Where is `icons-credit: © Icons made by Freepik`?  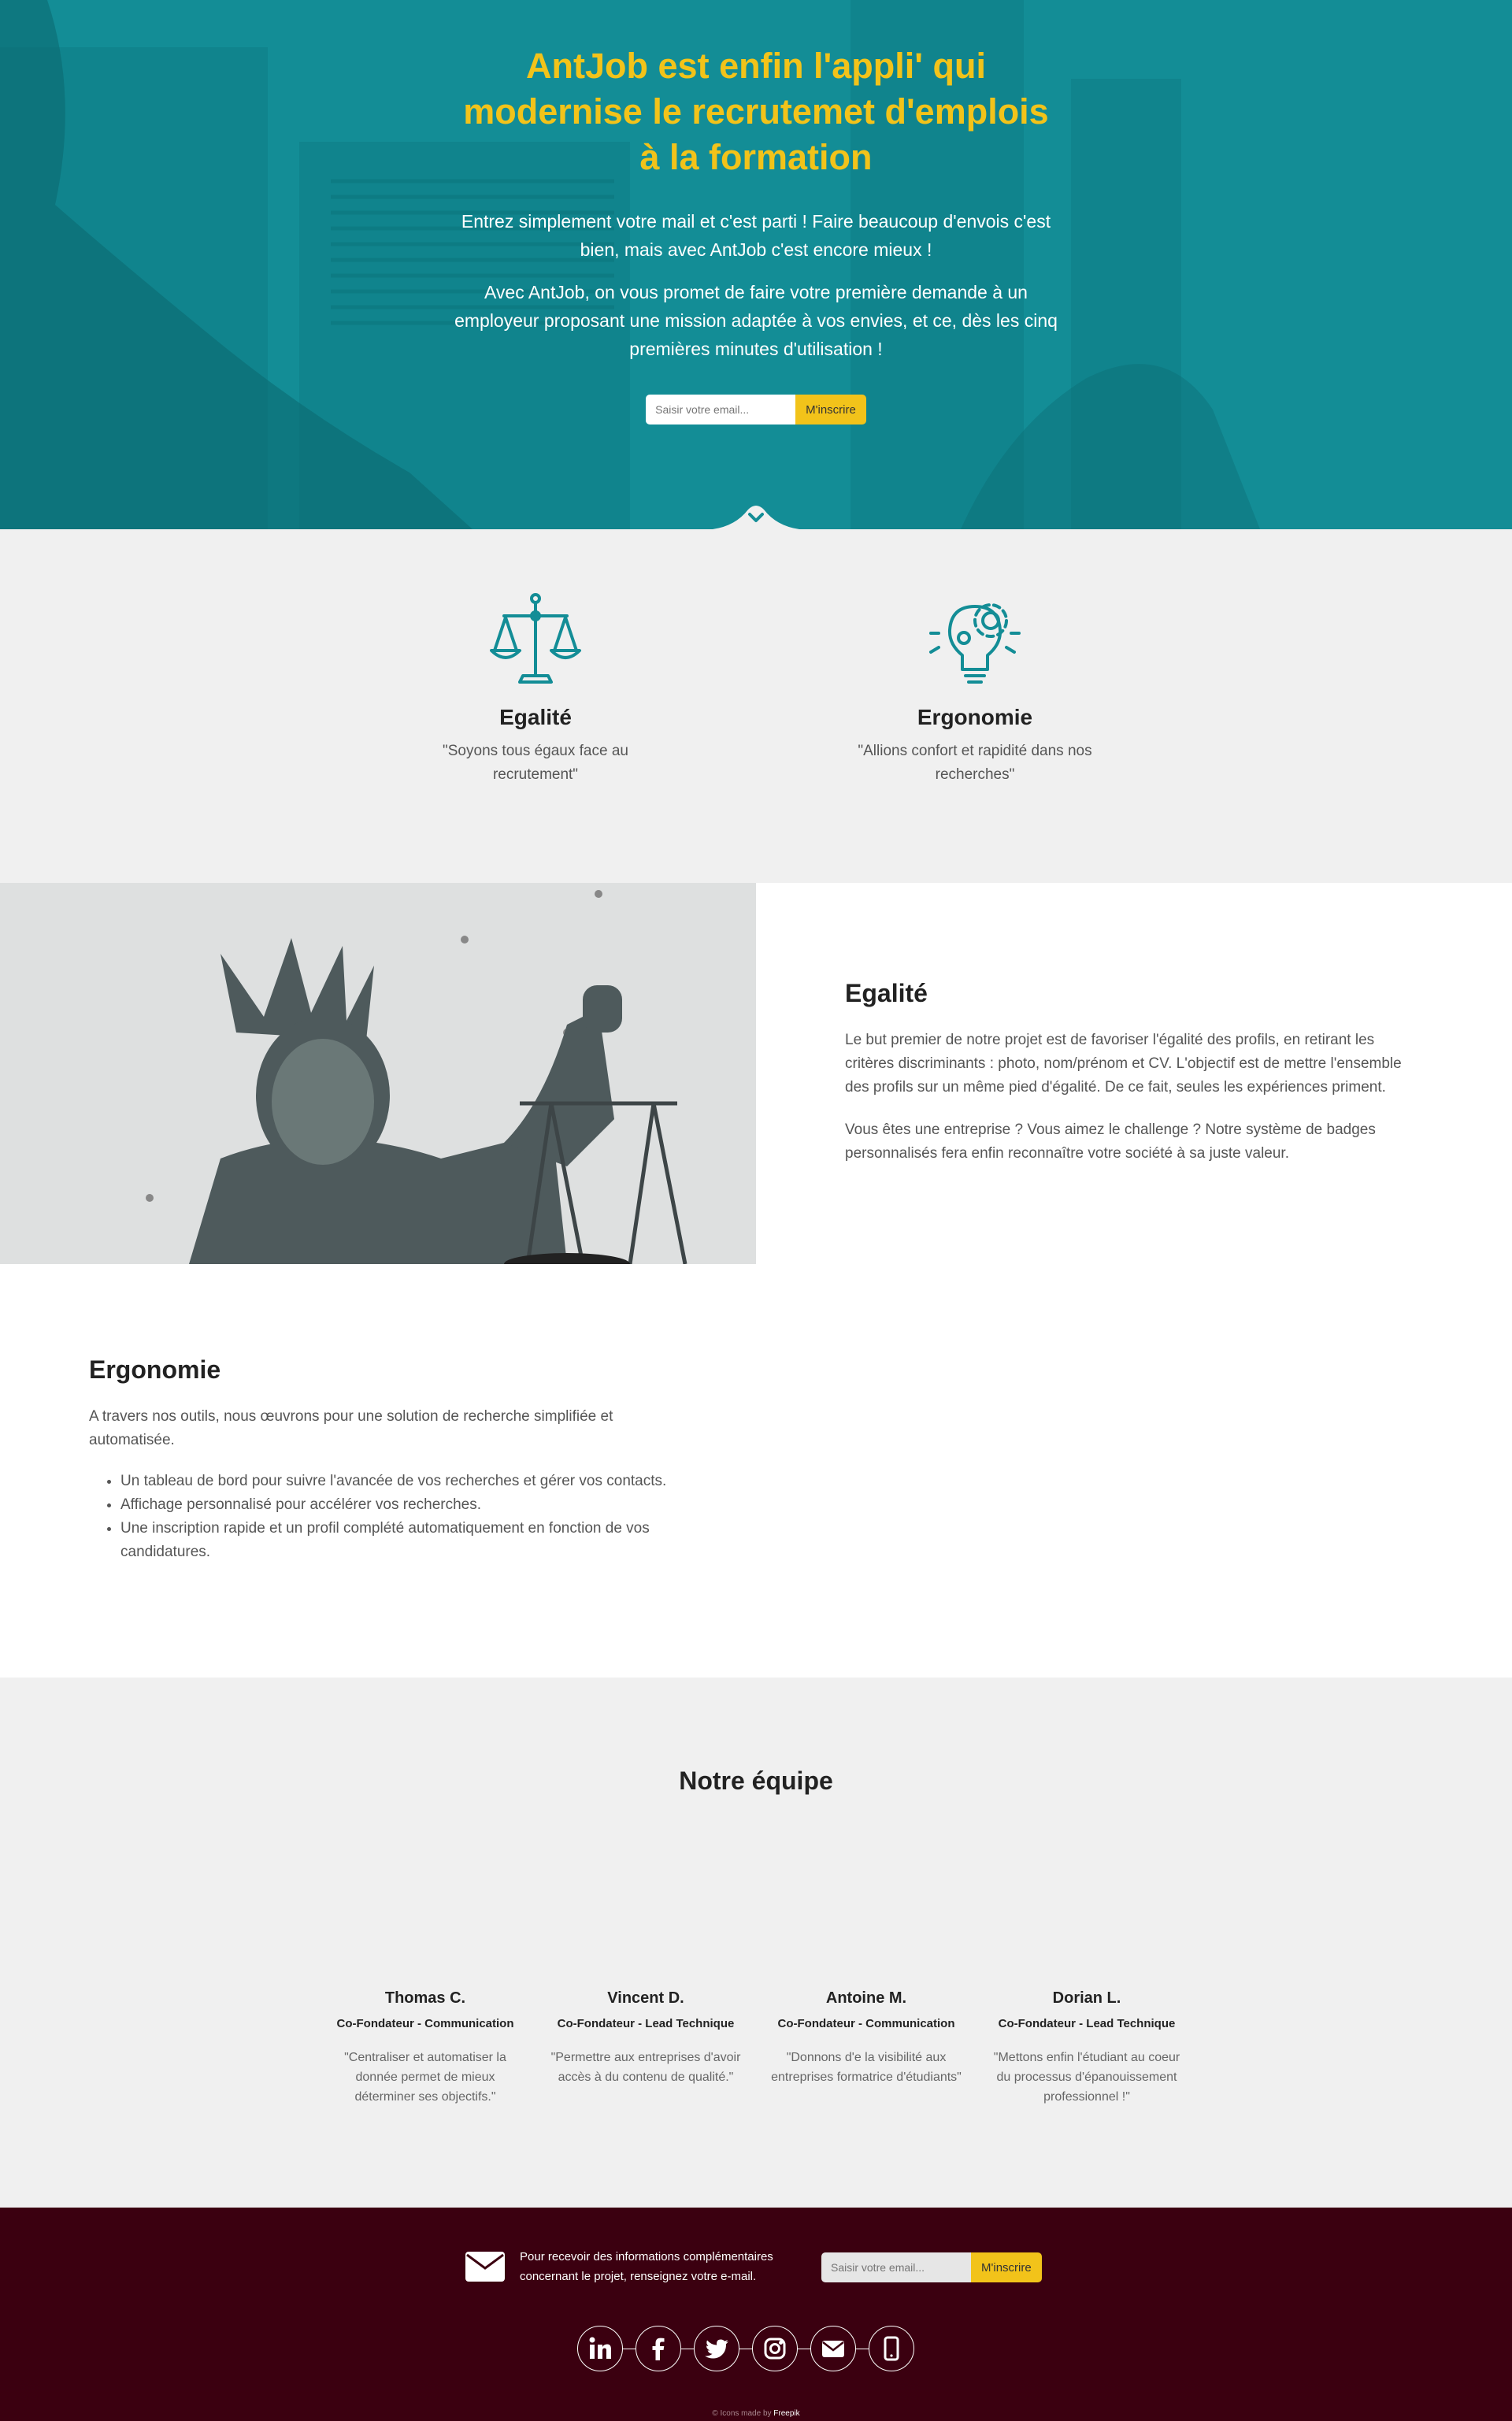 icons-credit: © Icons made by Freepik is located at coordinates (756, 2413).